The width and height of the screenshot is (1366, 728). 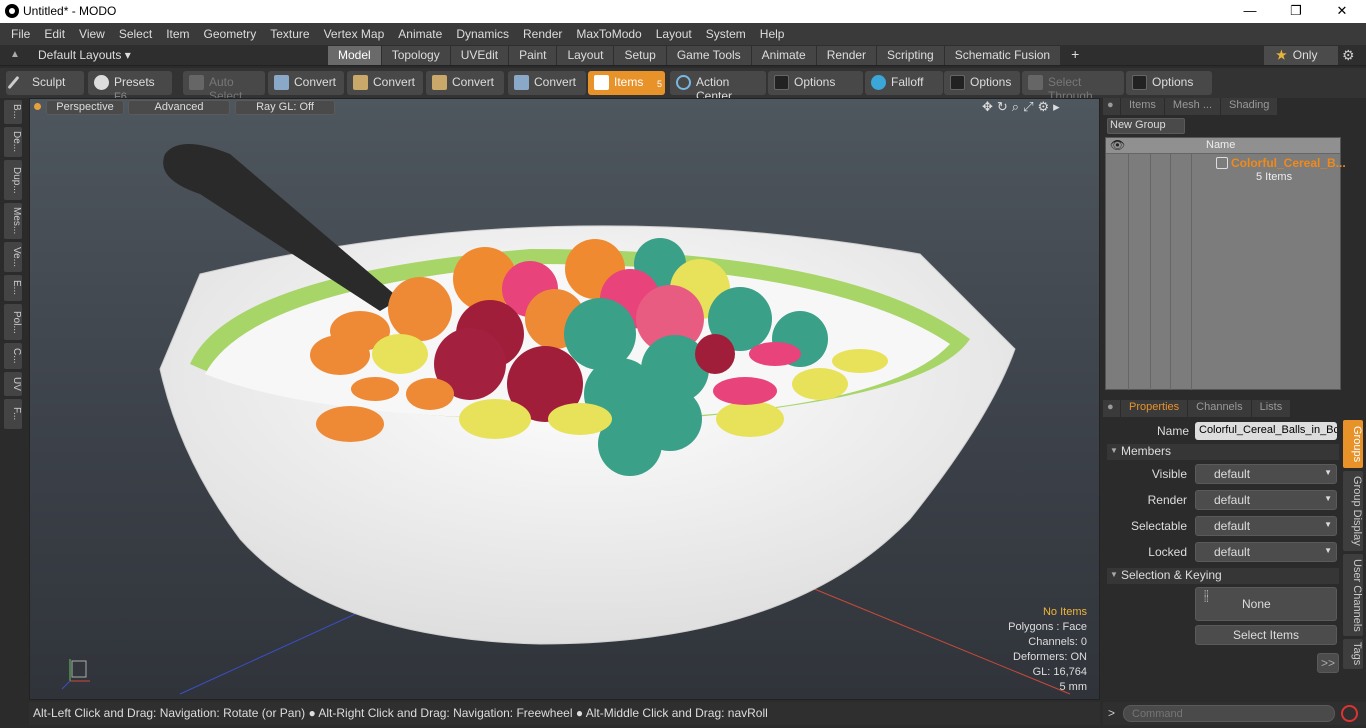 What do you see at coordinates (385, 83) in the screenshot?
I see `convert-button-2: Convert` at bounding box center [385, 83].